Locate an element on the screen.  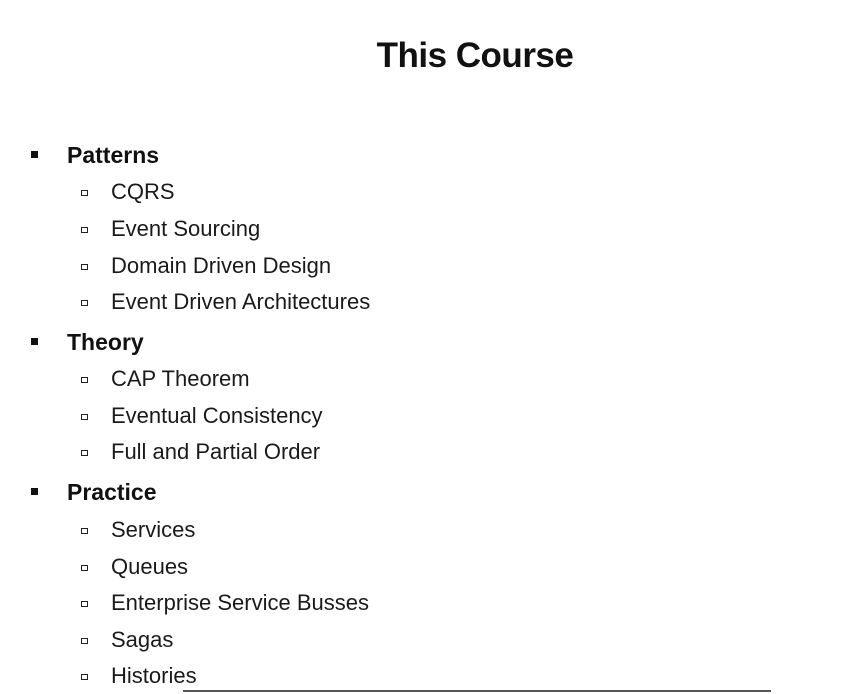
list-item-label: Queues is located at coordinates (150, 566).